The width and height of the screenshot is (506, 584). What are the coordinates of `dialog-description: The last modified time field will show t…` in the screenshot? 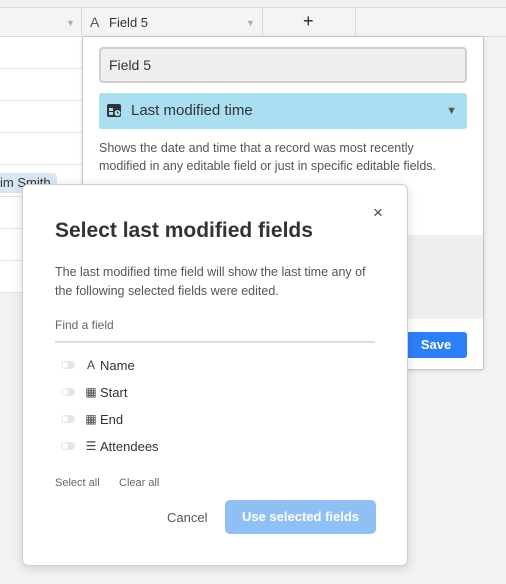 It's located at (210, 281).